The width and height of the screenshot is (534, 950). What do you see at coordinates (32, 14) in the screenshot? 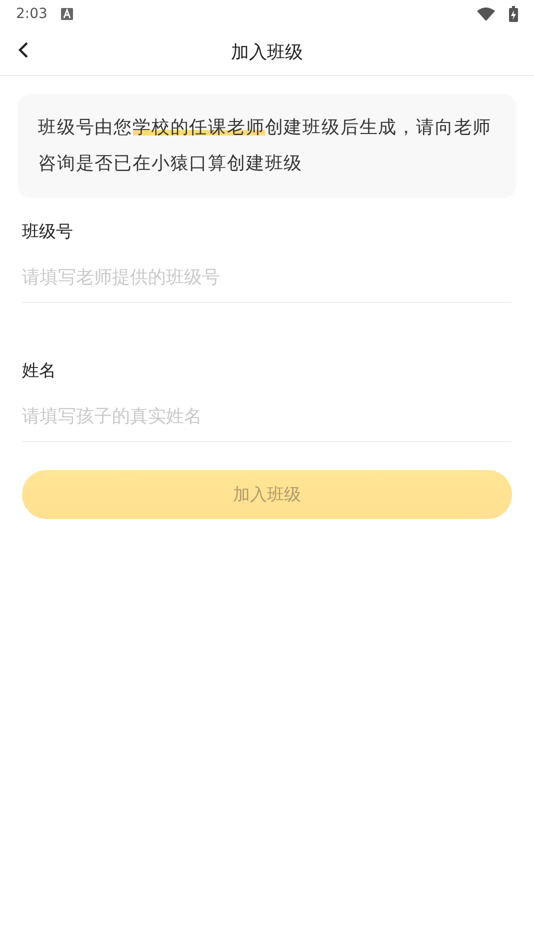
I see `status-time: 2:03` at bounding box center [32, 14].